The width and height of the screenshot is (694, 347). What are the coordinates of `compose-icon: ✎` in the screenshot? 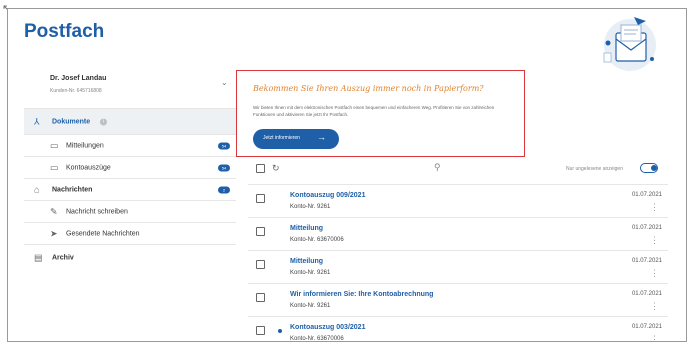 It's located at (54, 211).